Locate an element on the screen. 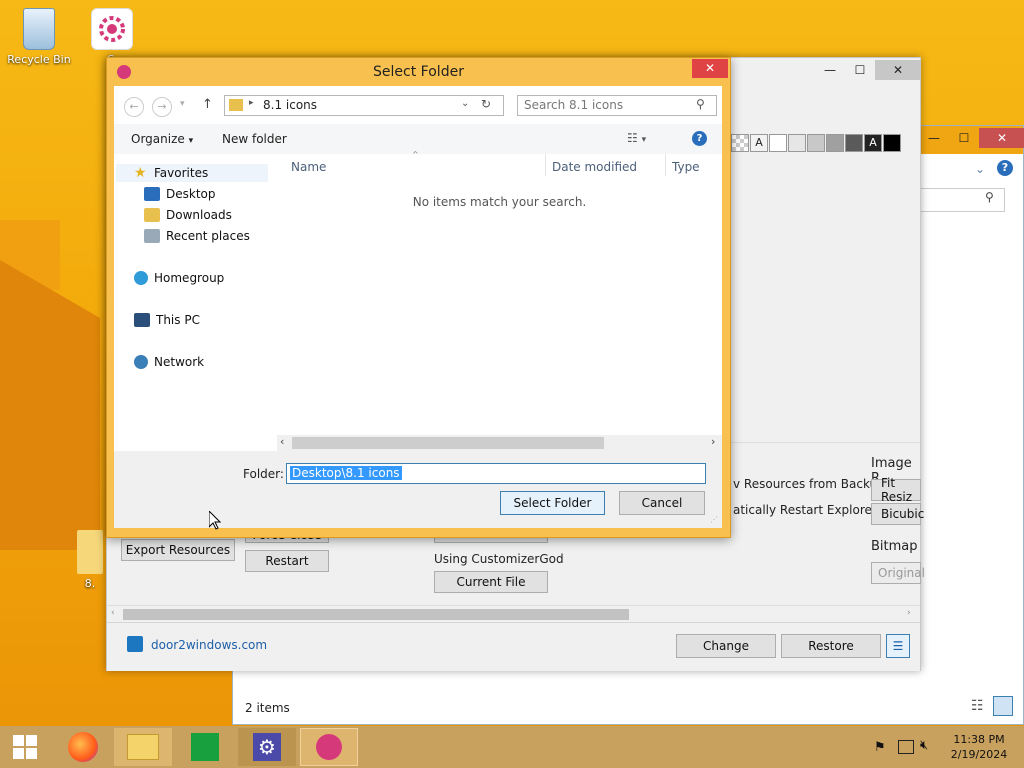 Image resolution: width=1024 pixels, height=768 pixels. gear-icon: ⚙ is located at coordinates (267, 747).